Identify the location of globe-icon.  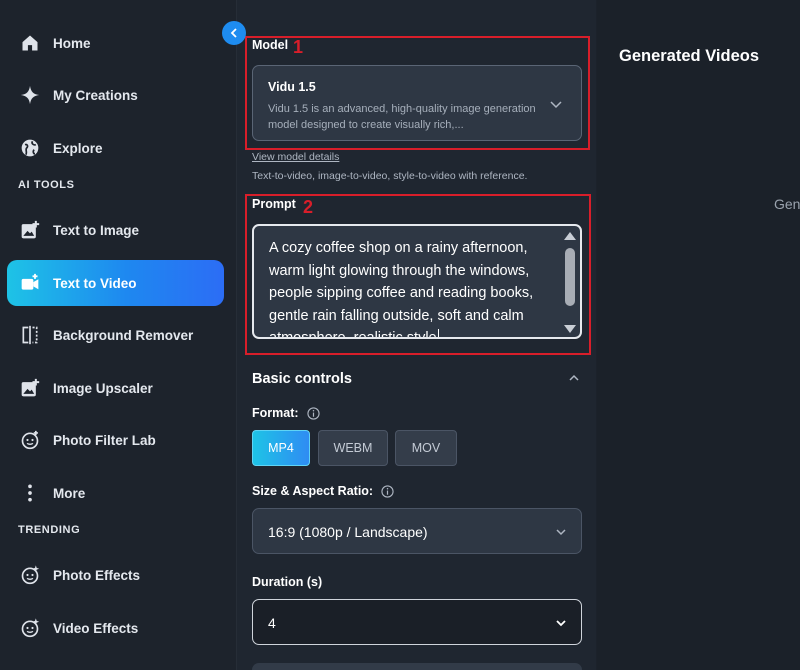
(30, 148).